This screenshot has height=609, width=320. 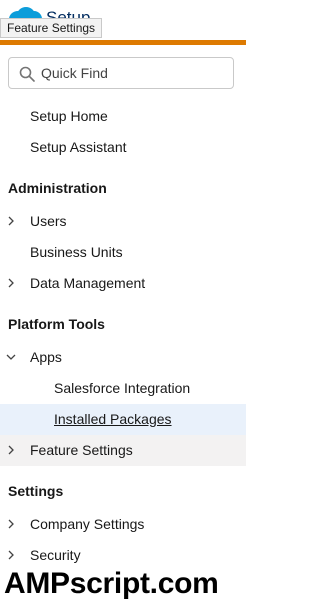 I want to click on nav-item-salesforce-integration: Salesforce Integration, so click(x=123, y=388).